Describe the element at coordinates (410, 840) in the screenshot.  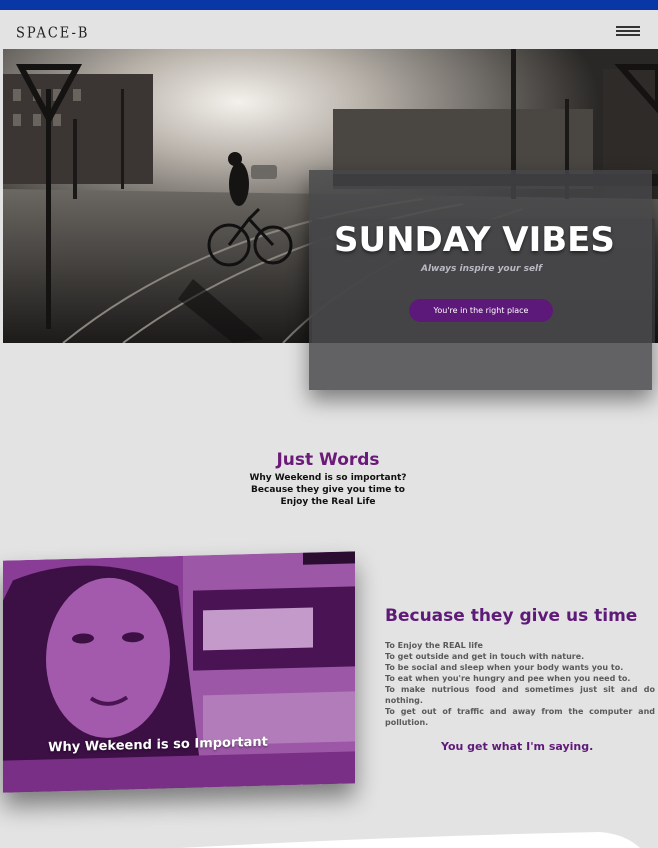
I see `section-divider` at that location.